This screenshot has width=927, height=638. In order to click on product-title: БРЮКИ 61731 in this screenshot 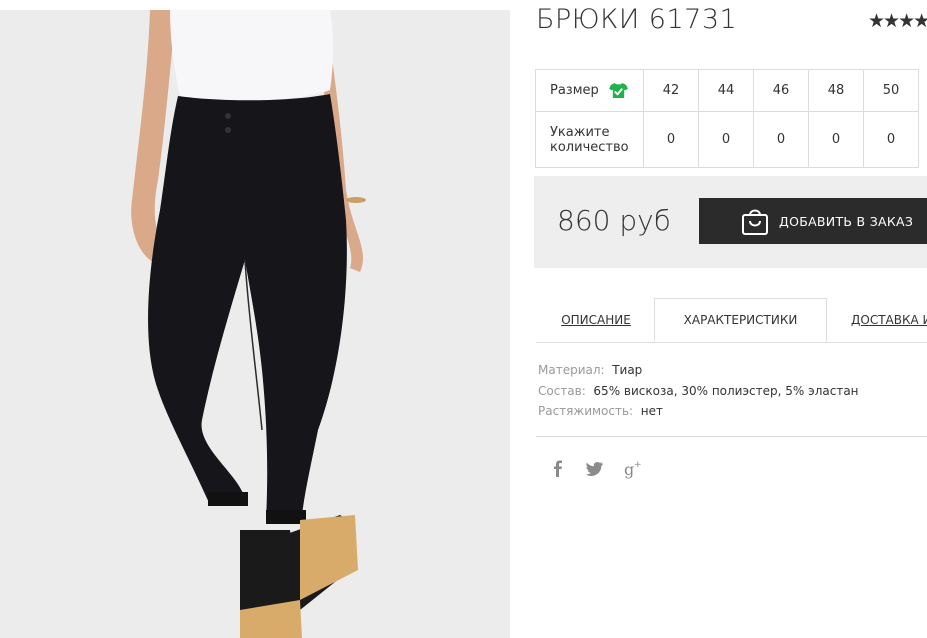, I will do `click(637, 19)`.